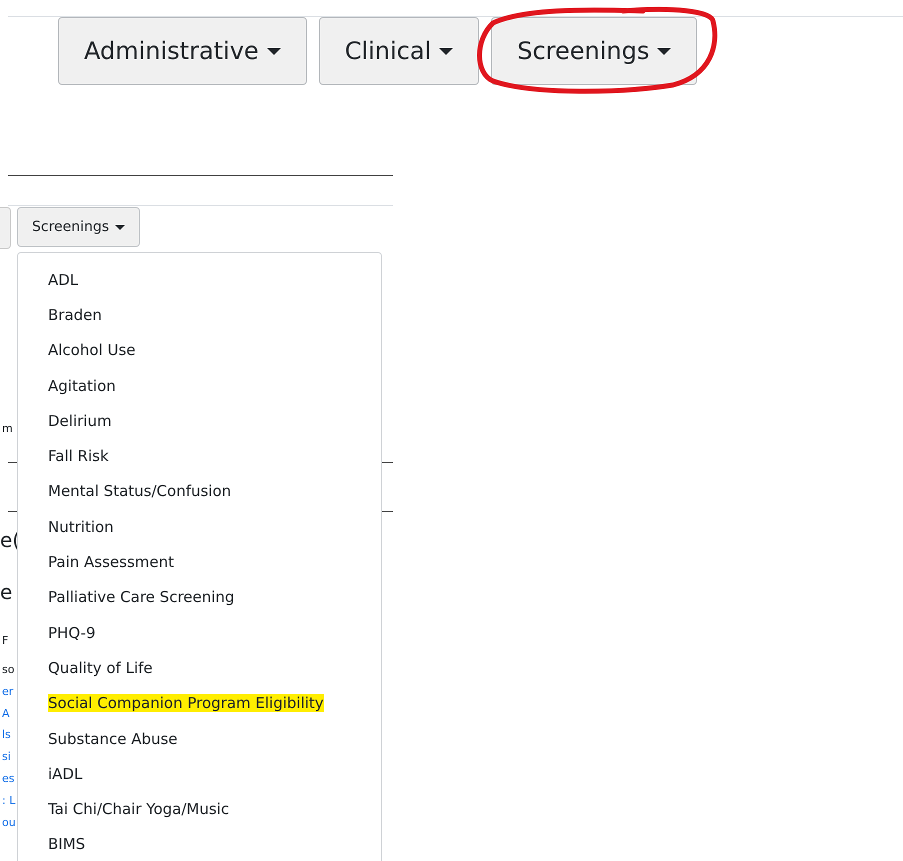 This screenshot has height=861, width=903. I want to click on menu-item: Mental Status/Confusion, so click(140, 491).